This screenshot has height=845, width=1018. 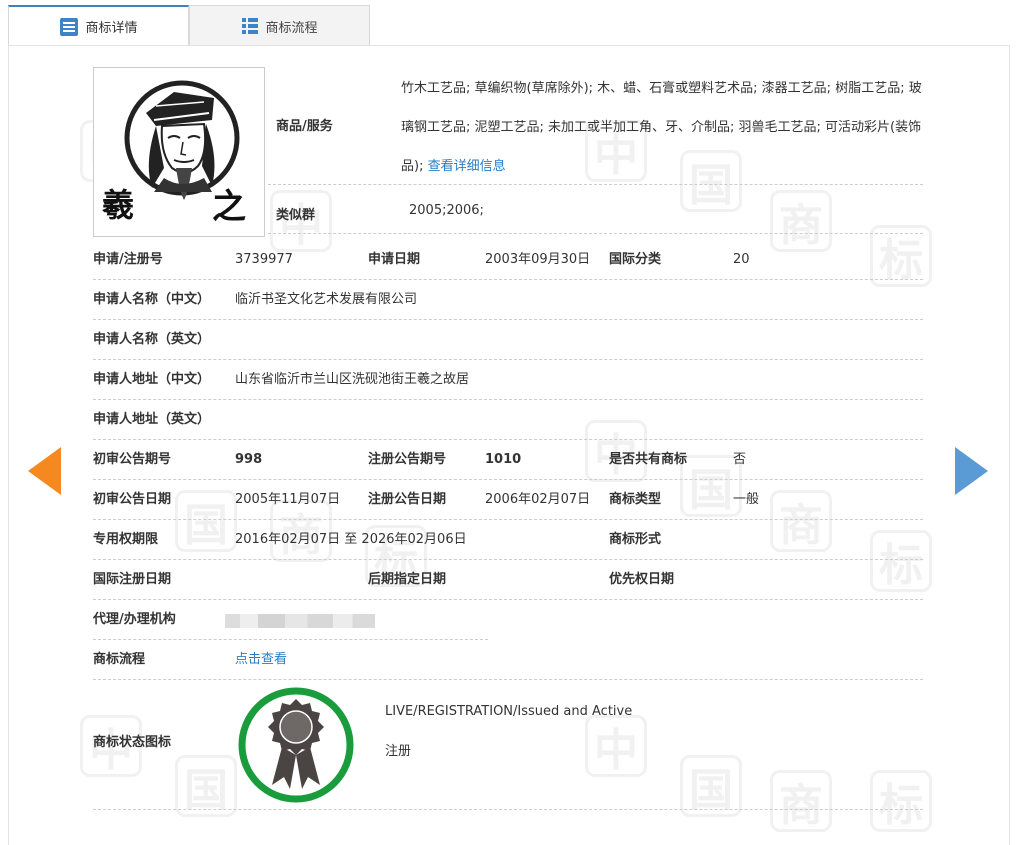 I want to click on applicant-cn-label: 申请人名称（中文）, so click(x=152, y=299).